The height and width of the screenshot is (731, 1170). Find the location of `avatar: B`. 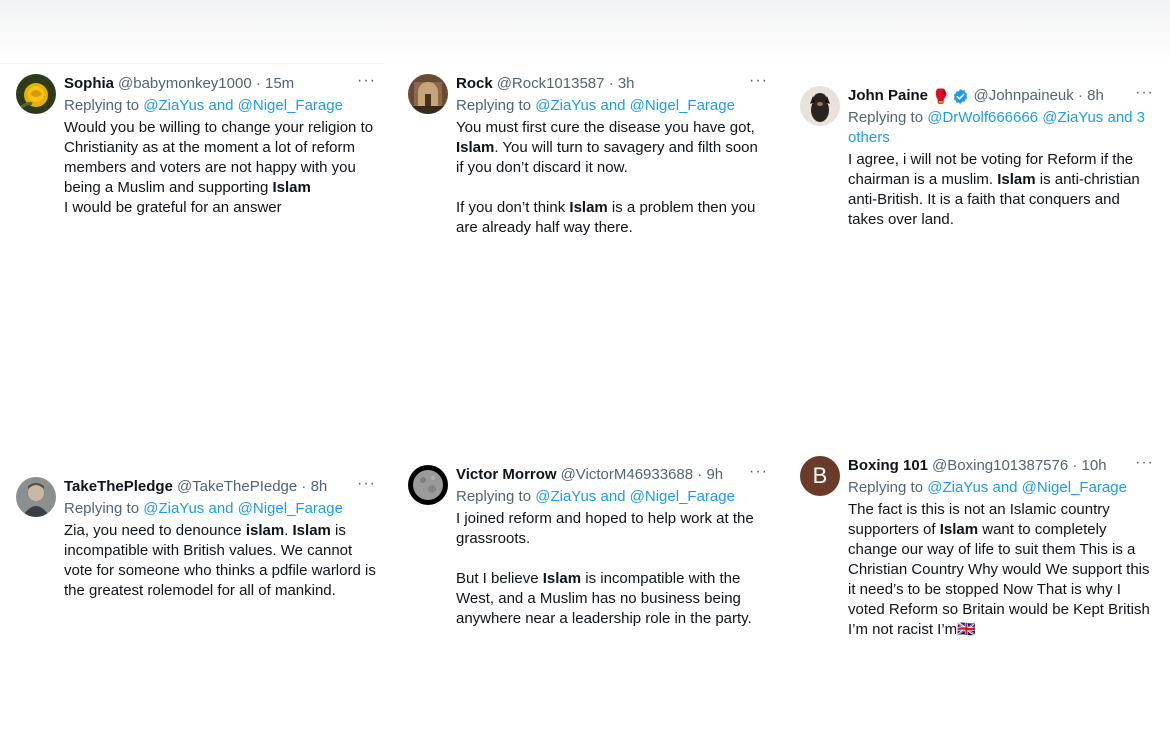

avatar: B is located at coordinates (820, 476).